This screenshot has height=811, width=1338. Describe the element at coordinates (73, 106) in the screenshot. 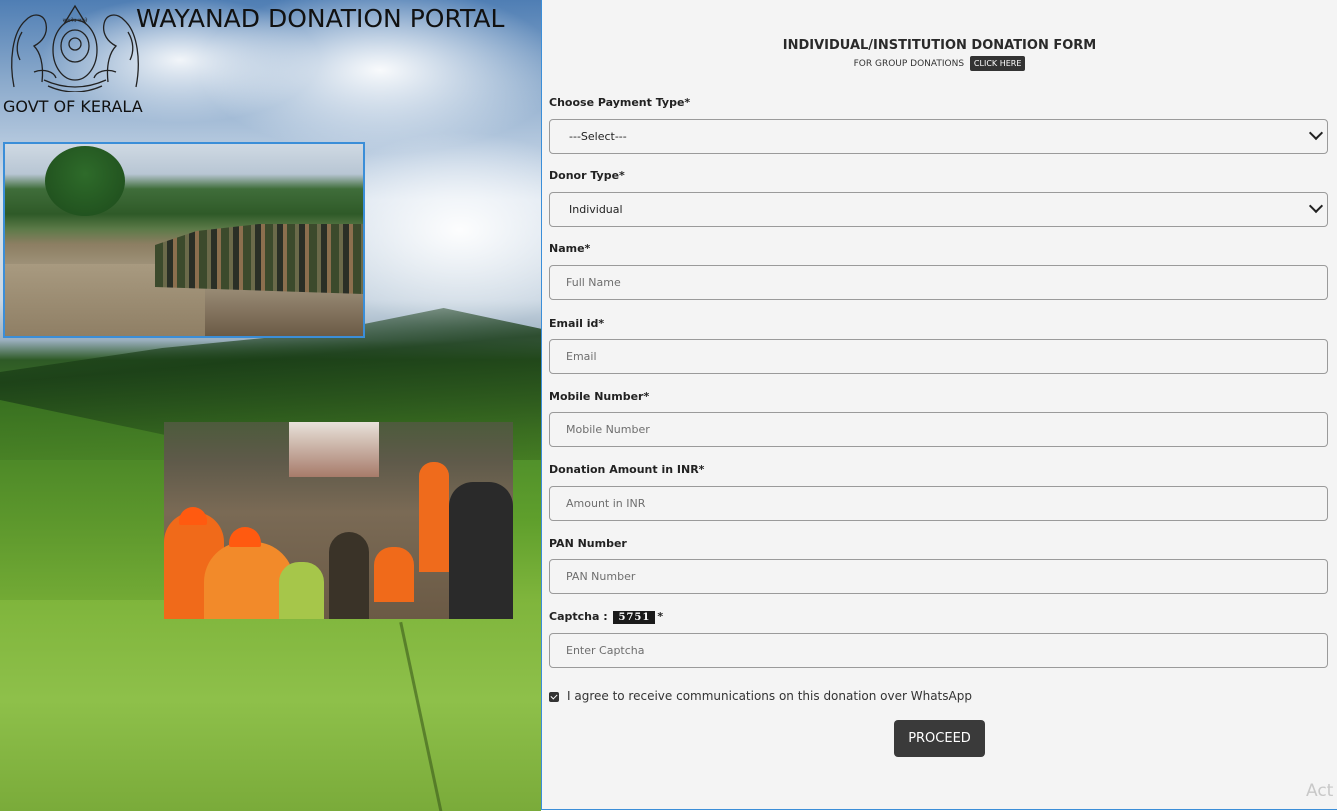

I see `govt-label: GOVT OF KERALA` at that location.